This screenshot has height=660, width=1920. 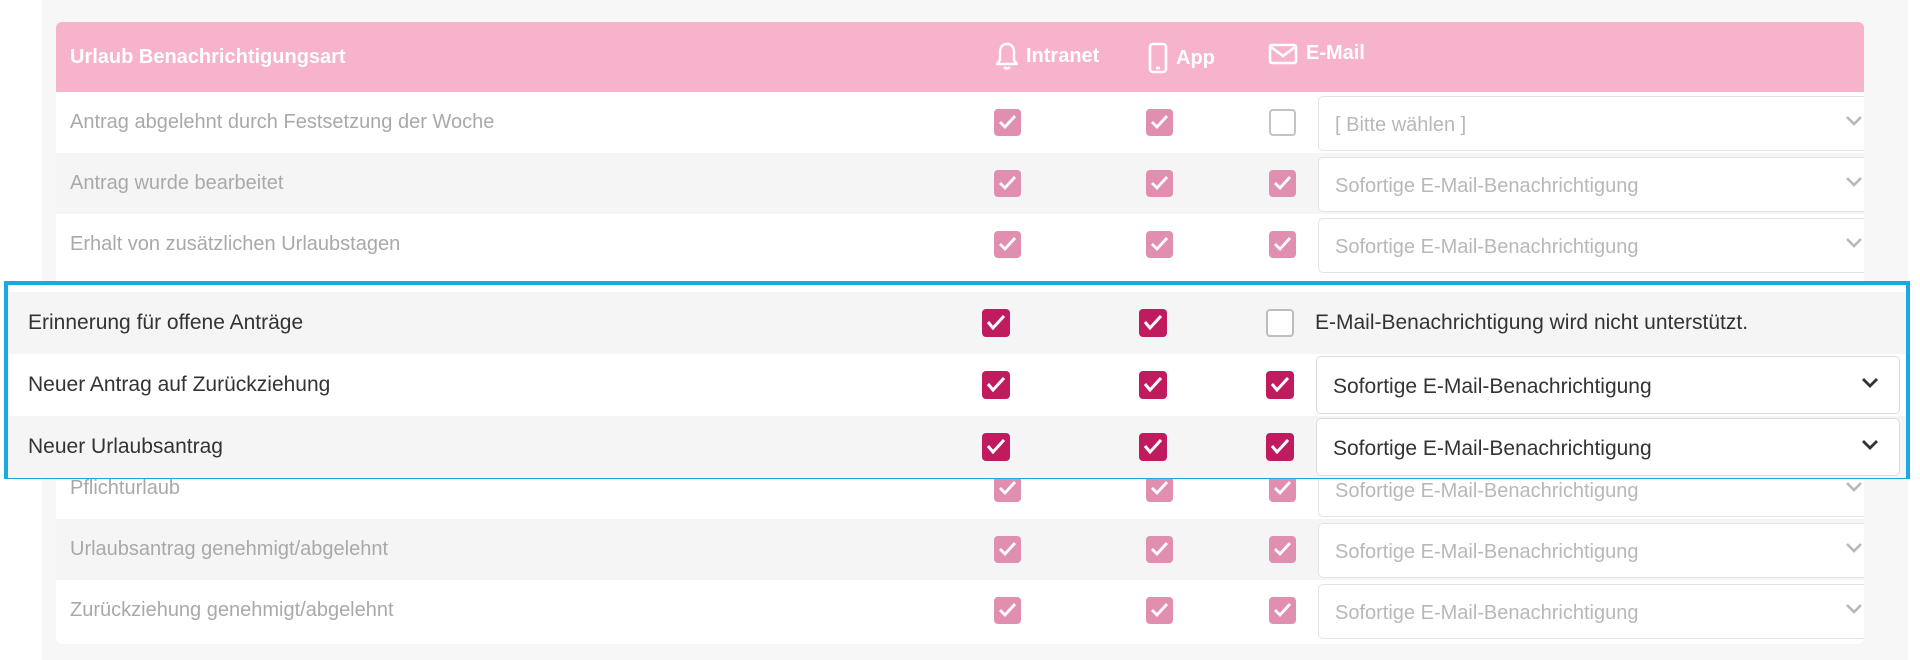 I want to click on mail-icon, so click(x=1283, y=53).